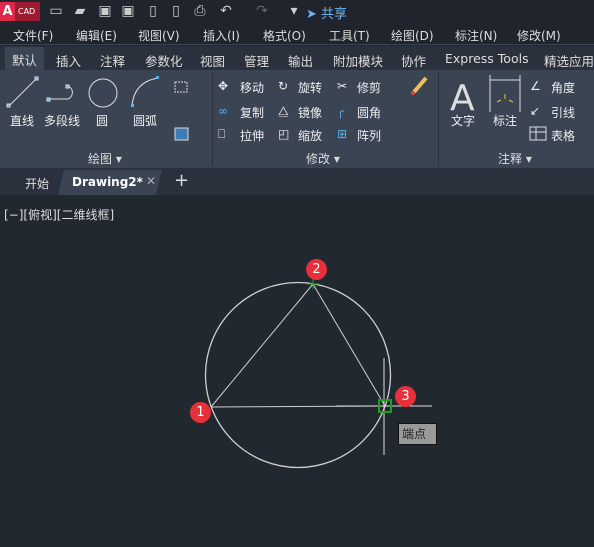 This screenshot has height=547, width=594. I want to click on circle, so click(298, 375).